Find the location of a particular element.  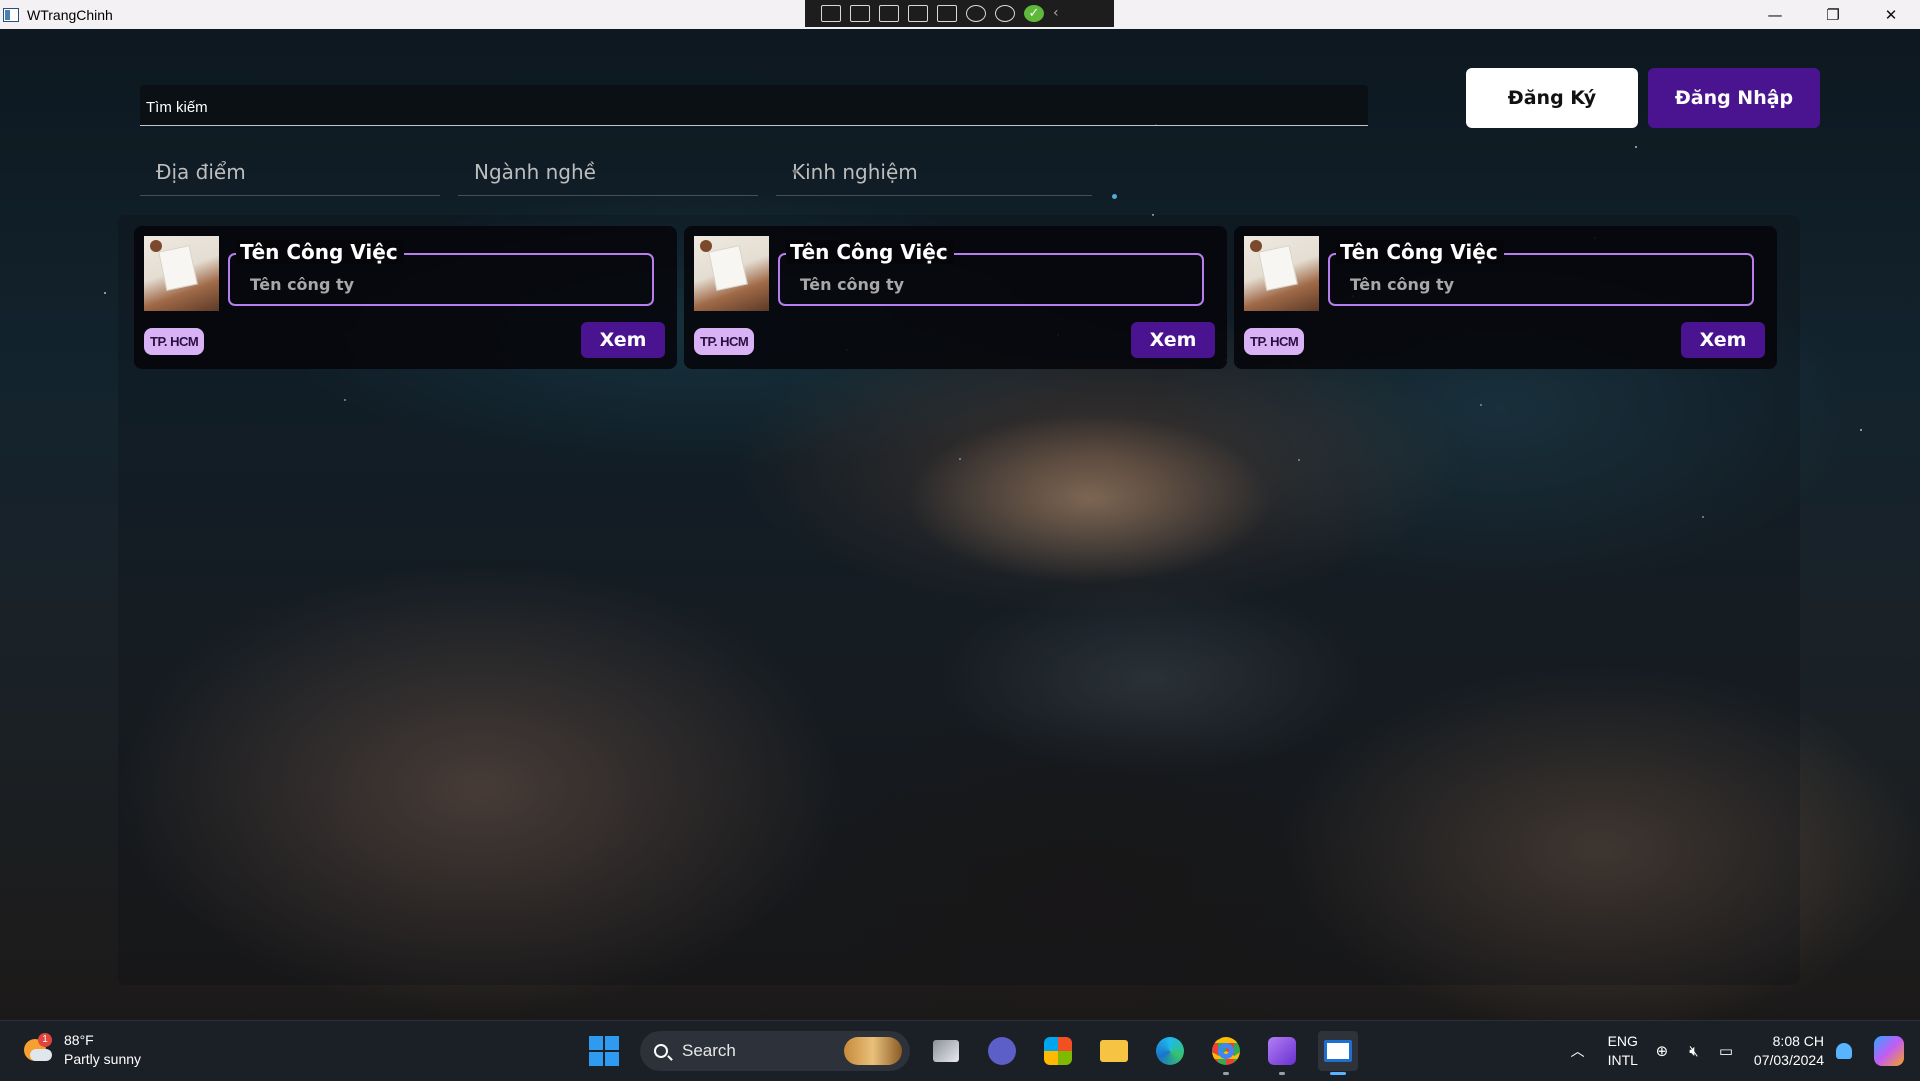

input-language: ENG INTL is located at coordinates (1623, 1051).